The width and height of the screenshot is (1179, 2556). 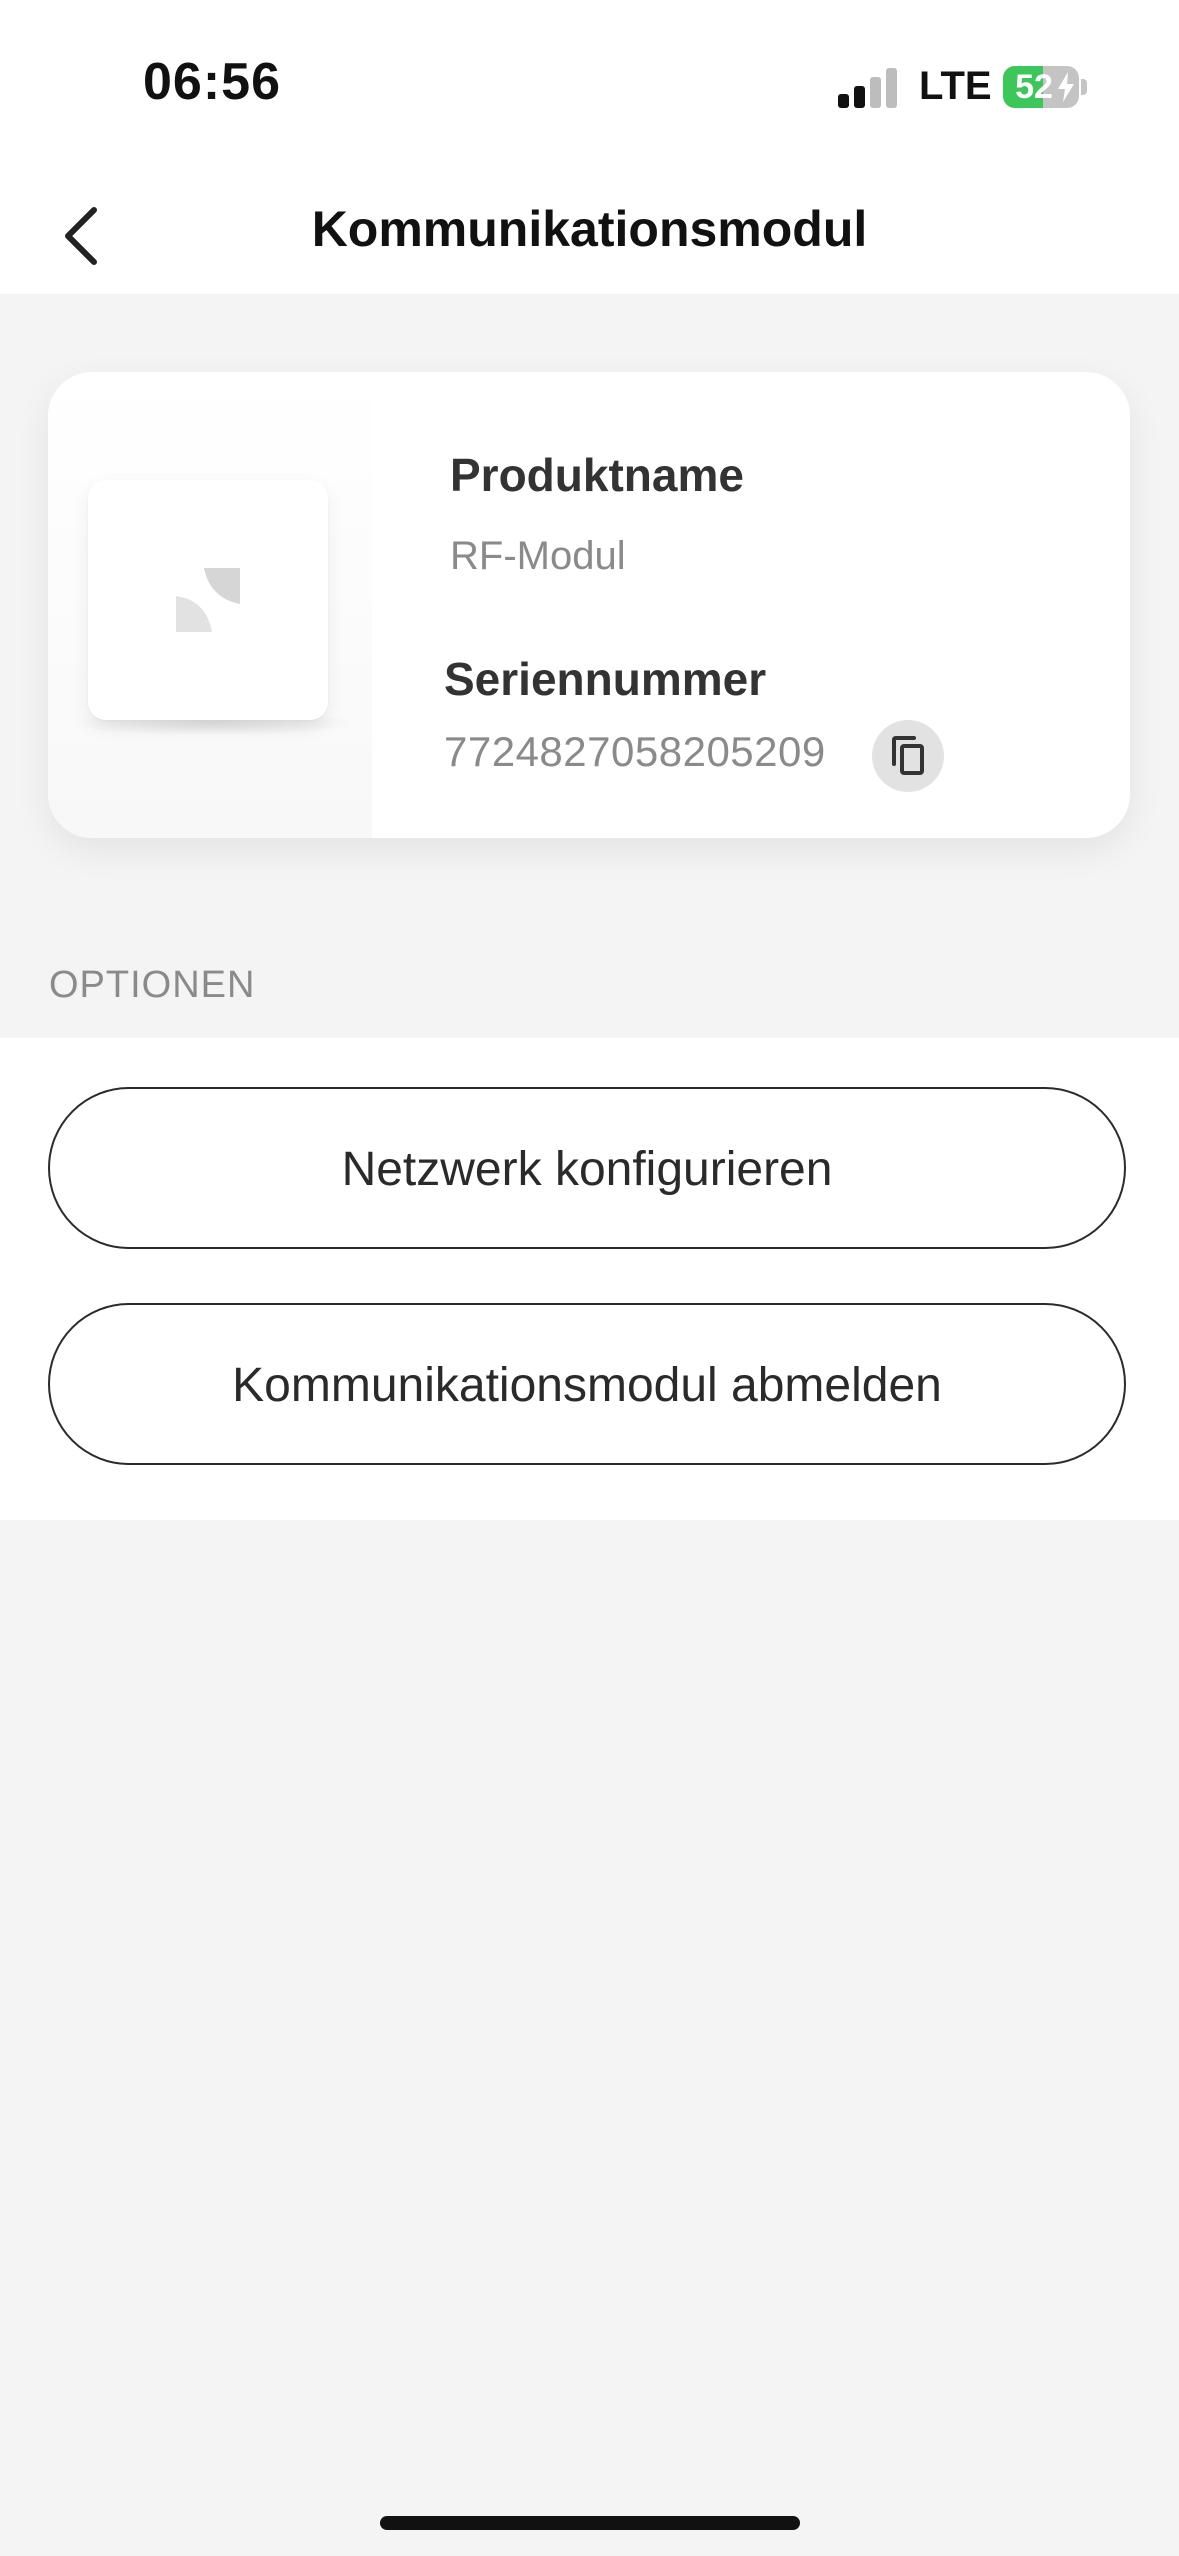 I want to click on device-thumbnail, so click(x=208, y=600).